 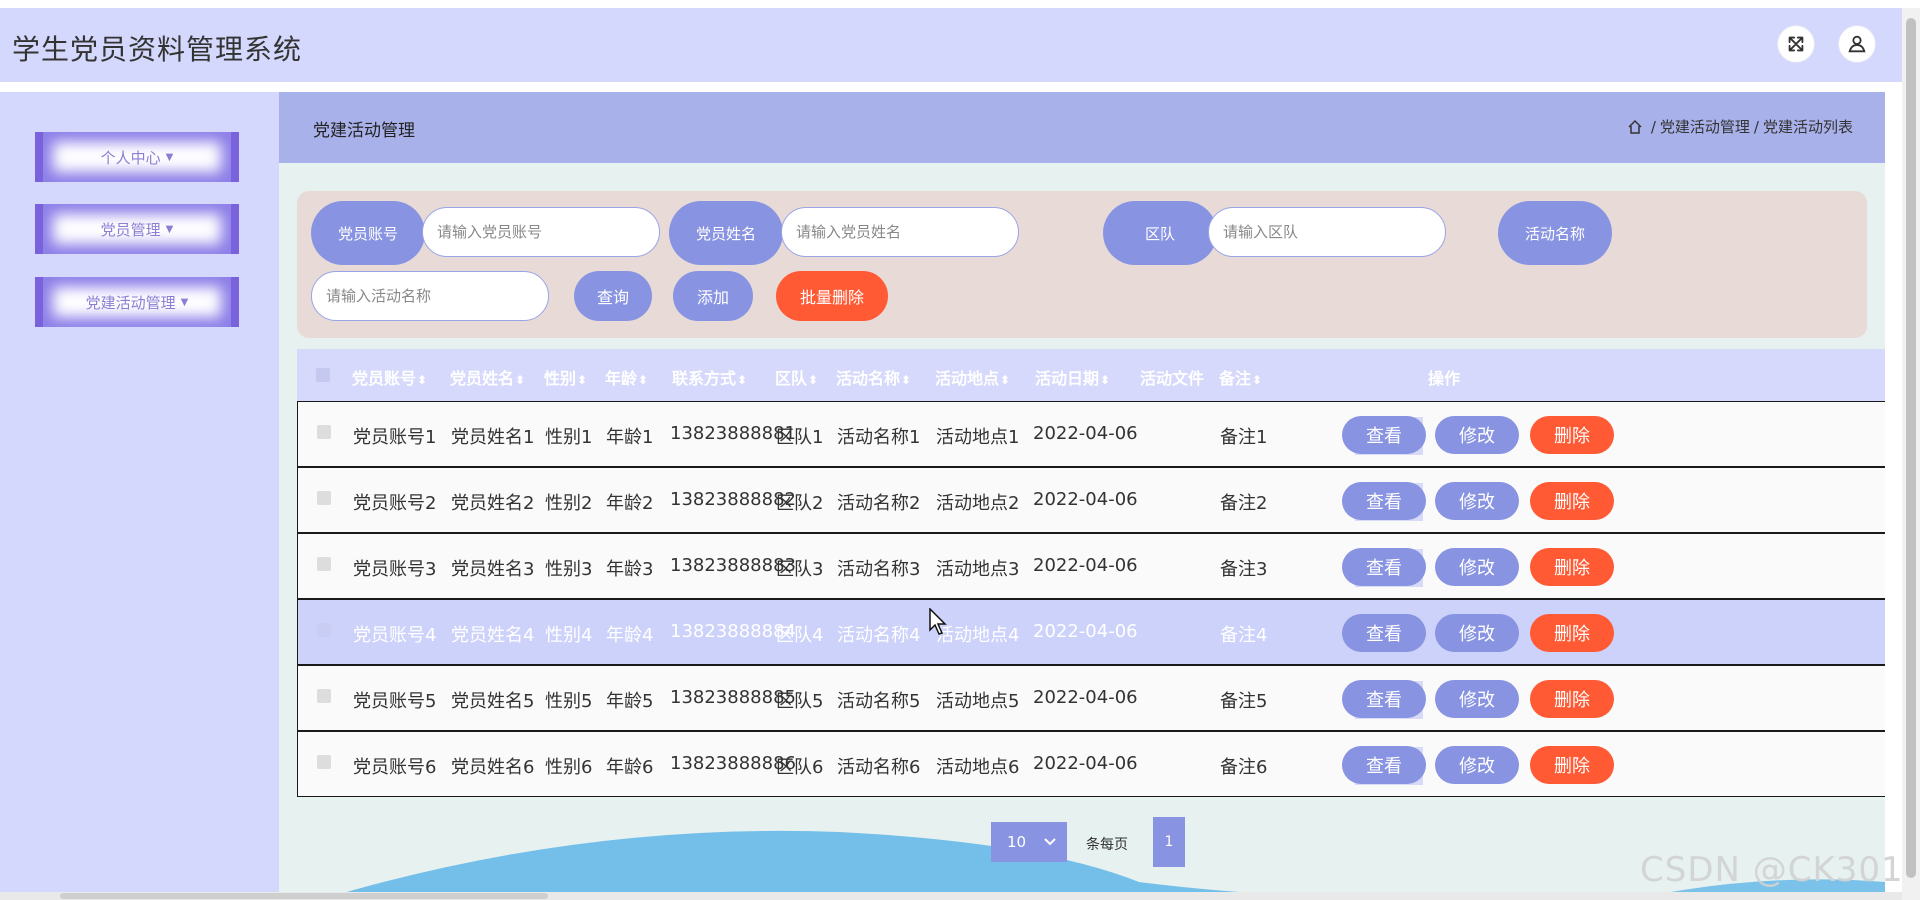 I want to click on cell-remark: 备注5, so click(x=1244, y=701).